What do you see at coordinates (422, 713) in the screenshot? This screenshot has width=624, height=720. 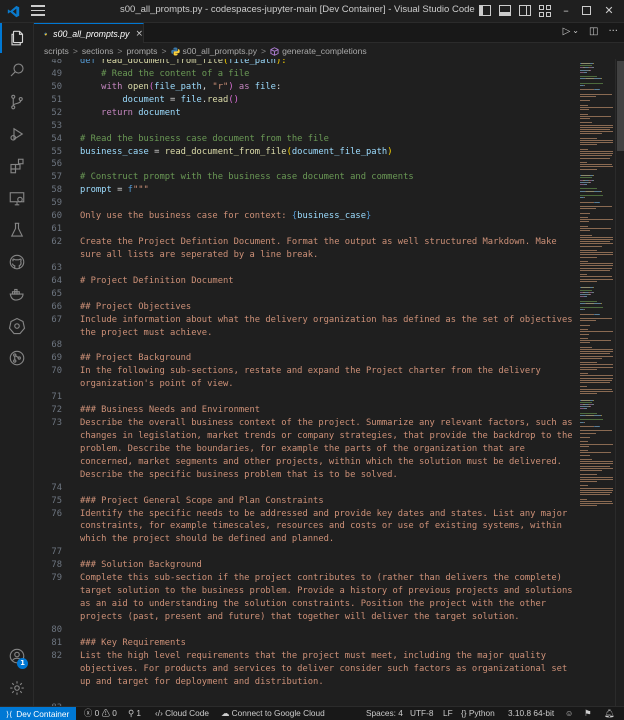 I see `encoding-status: UTF-8` at bounding box center [422, 713].